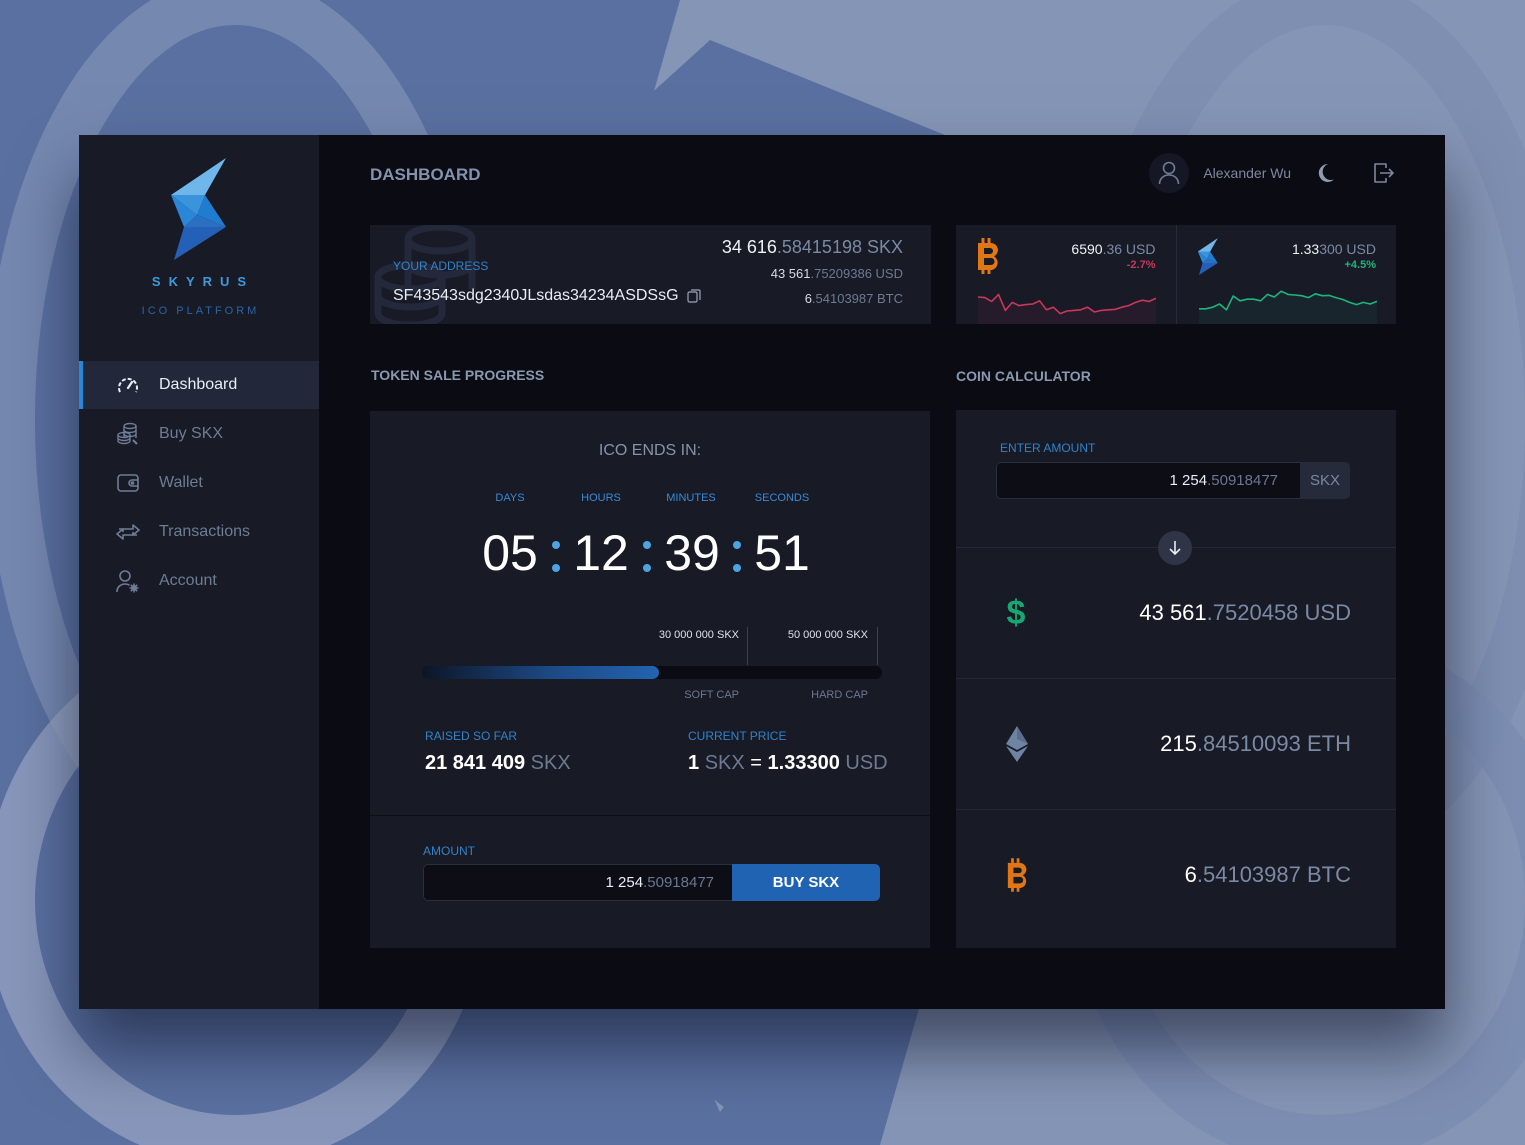  Describe the element at coordinates (458, 375) in the screenshot. I see `token-sale-title: TOKEN SALE PROGRESS` at that location.